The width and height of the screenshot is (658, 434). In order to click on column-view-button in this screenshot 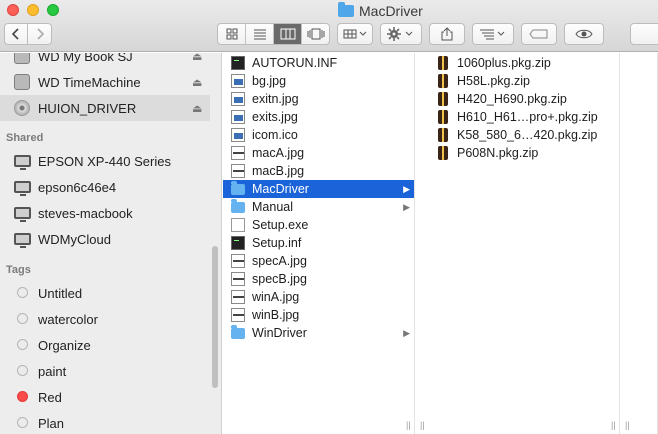, I will do `click(288, 34)`.